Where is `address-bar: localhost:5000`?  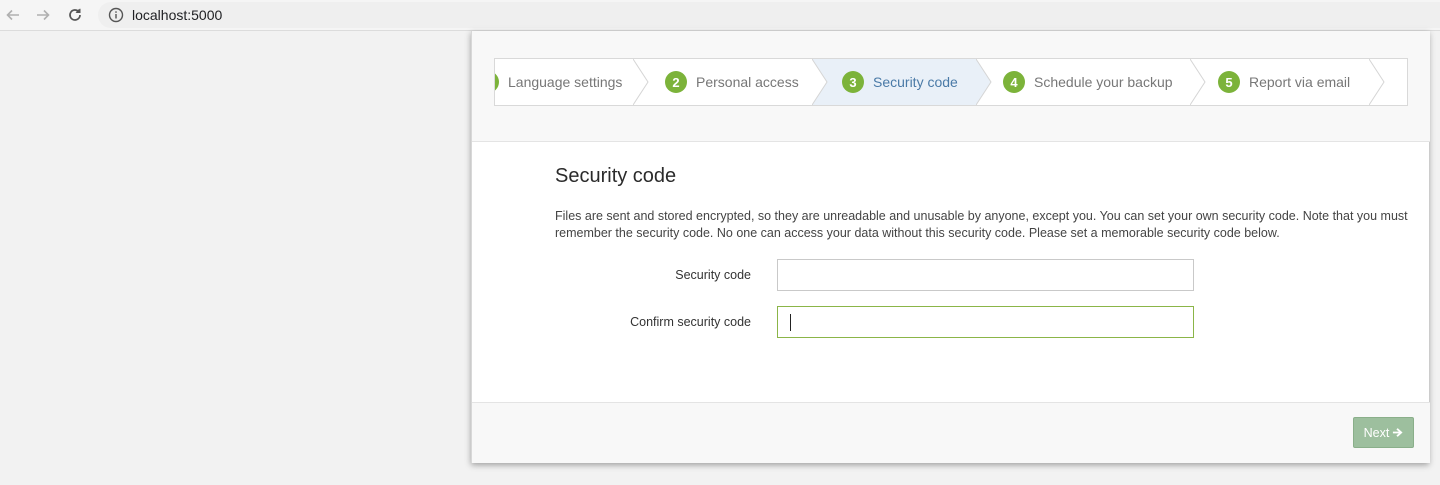
address-bar: localhost:5000 is located at coordinates (769, 15).